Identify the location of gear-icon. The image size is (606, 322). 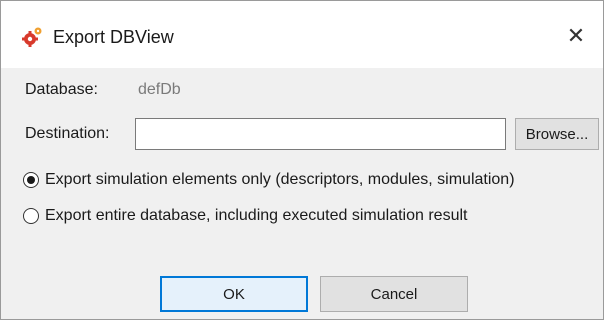
(33, 37).